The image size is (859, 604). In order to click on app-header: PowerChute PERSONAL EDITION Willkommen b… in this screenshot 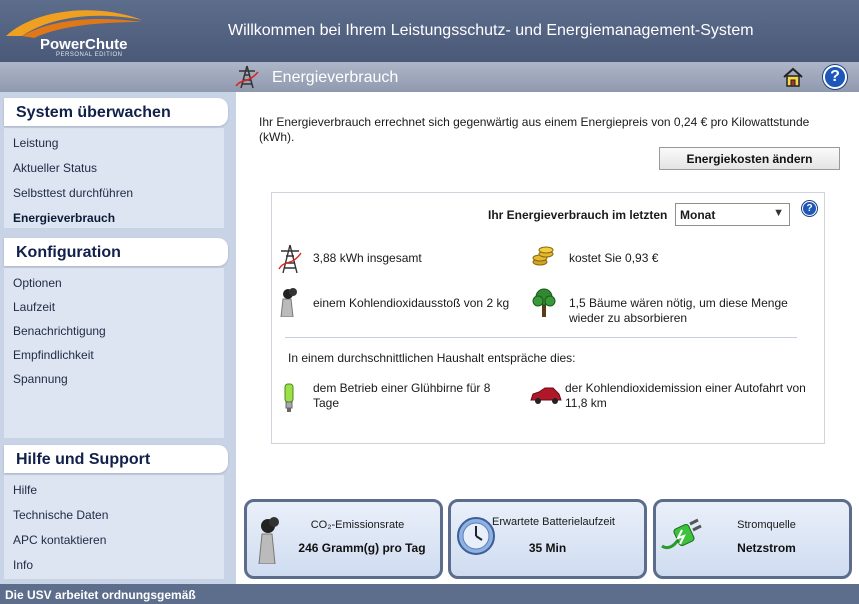, I will do `click(429, 31)`.